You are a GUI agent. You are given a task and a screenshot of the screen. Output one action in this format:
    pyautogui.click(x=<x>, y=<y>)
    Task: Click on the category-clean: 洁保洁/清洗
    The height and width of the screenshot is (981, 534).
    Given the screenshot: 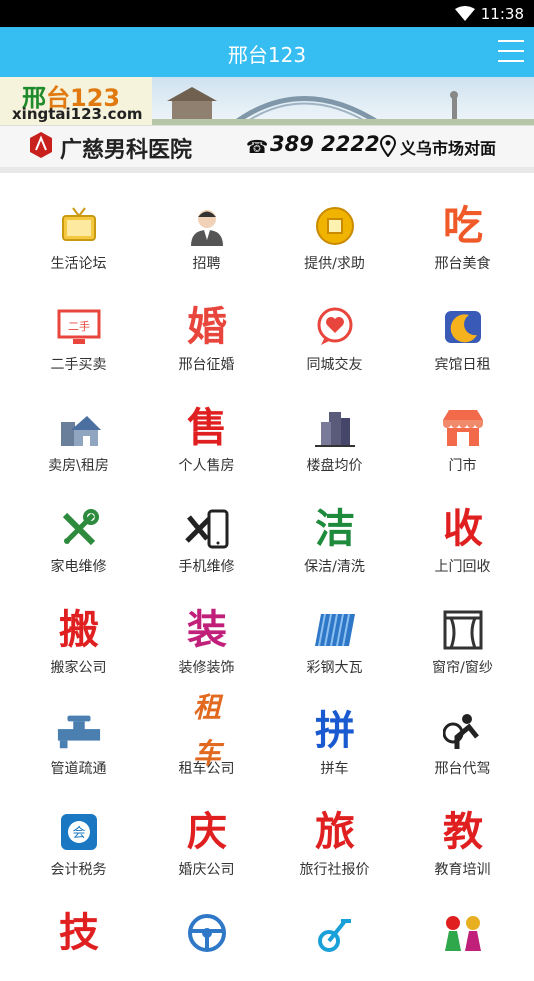 What is the action you would take?
    pyautogui.click(x=334, y=526)
    